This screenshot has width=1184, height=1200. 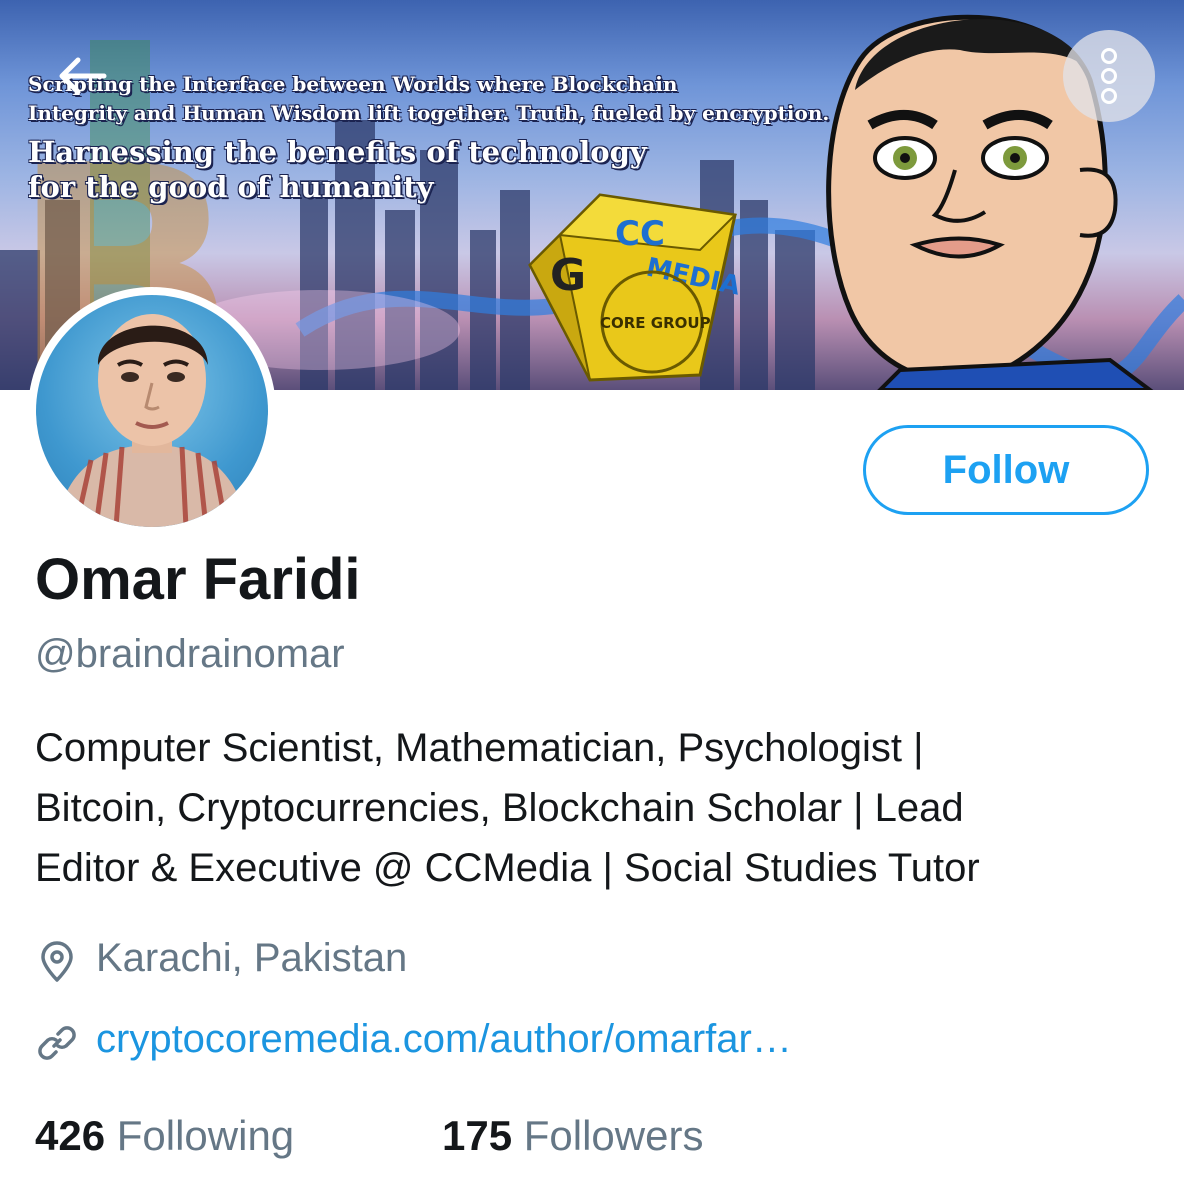 What do you see at coordinates (568, 275) in the screenshot?
I see `svg-text: G` at bounding box center [568, 275].